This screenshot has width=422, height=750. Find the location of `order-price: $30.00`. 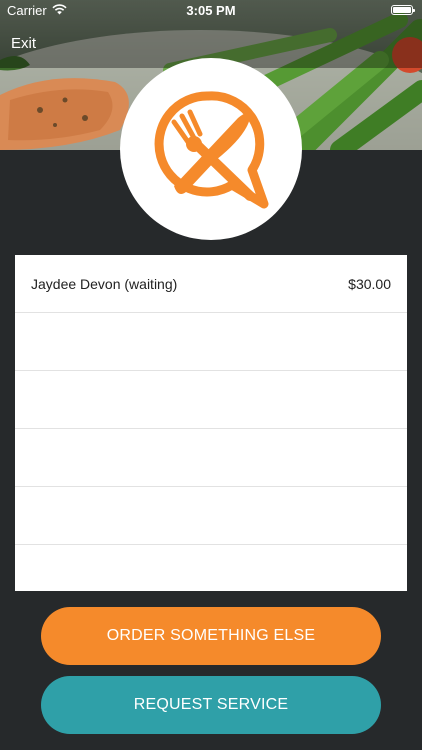

order-price: $30.00 is located at coordinates (369, 284).